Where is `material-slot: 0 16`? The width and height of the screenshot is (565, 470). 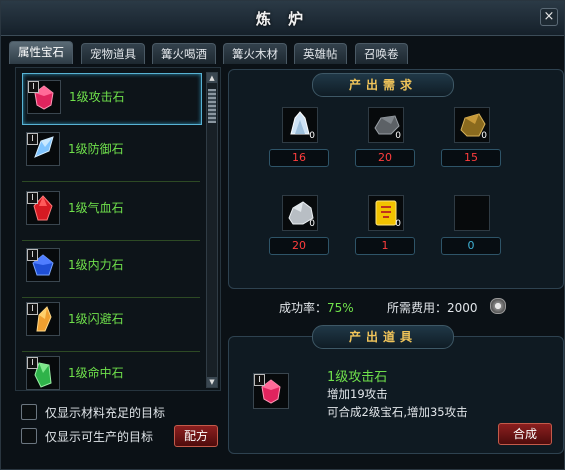 material-slot: 0 16 is located at coordinates (298, 138).